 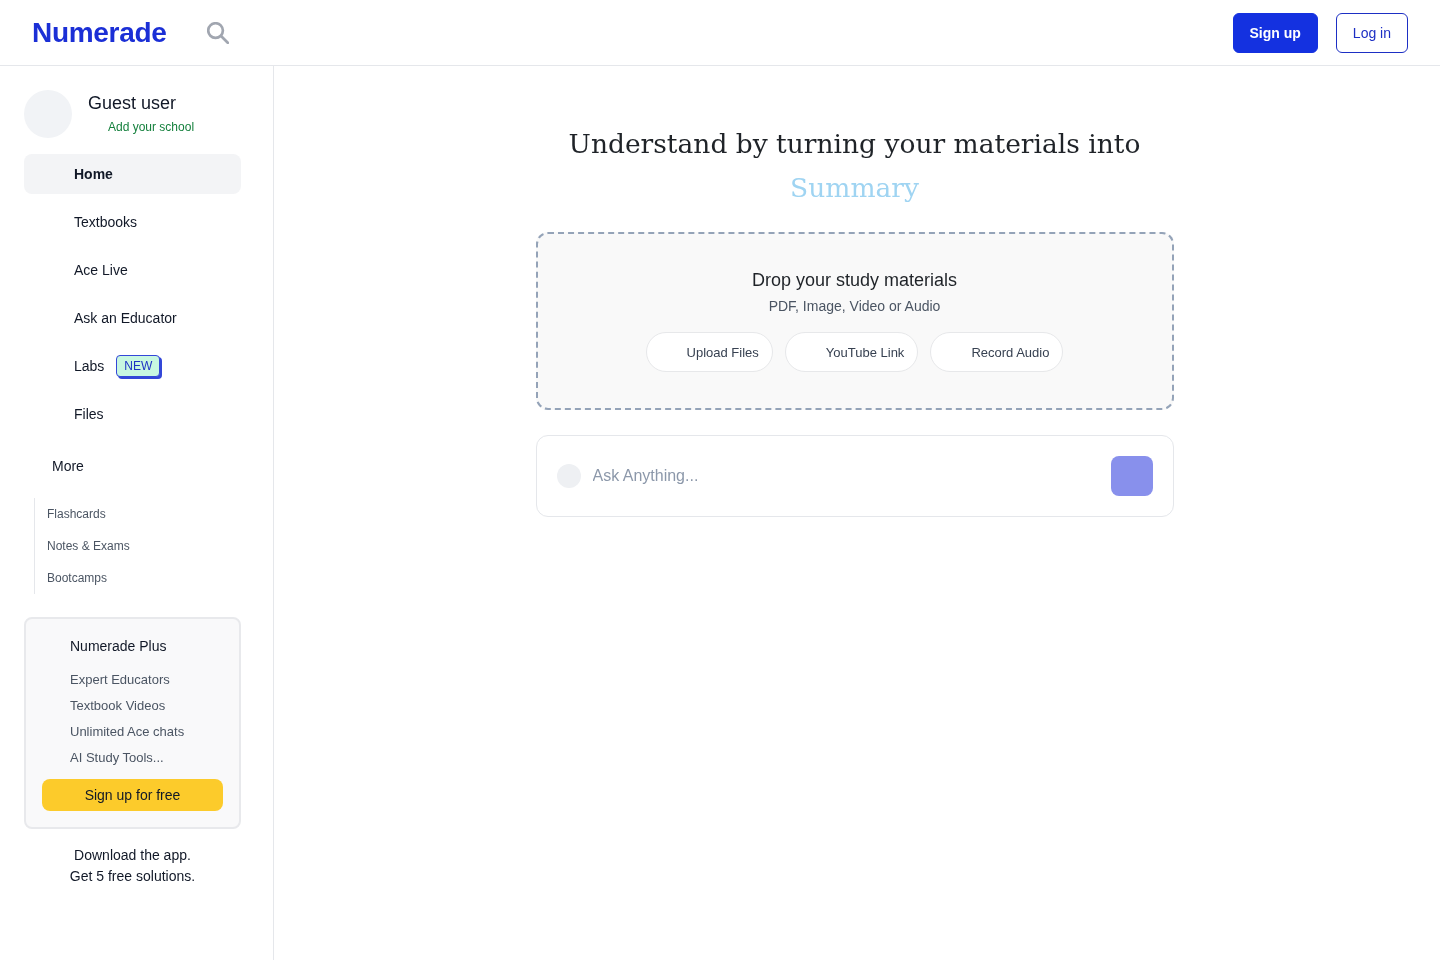 What do you see at coordinates (138, 546) in the screenshot?
I see `more-item: Notes & Exams` at bounding box center [138, 546].